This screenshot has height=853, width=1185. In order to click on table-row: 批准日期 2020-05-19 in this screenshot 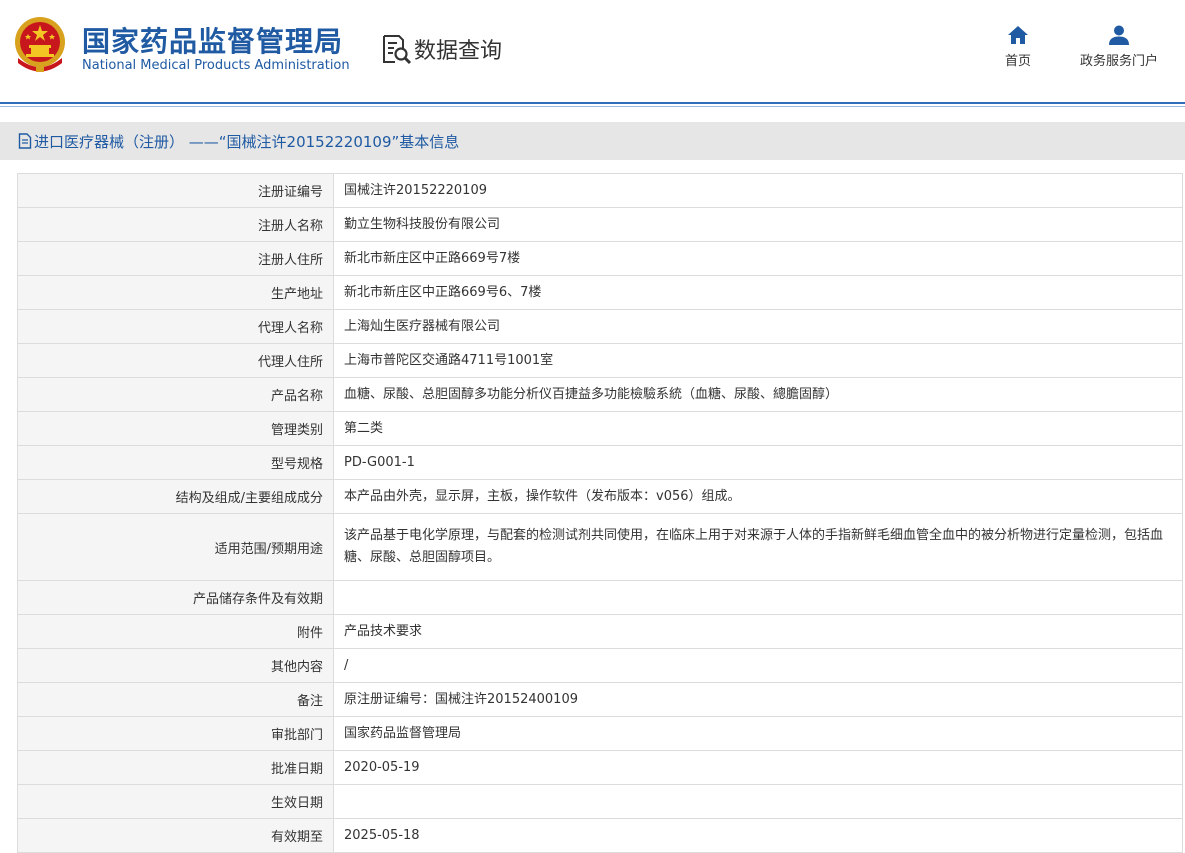, I will do `click(600, 767)`.